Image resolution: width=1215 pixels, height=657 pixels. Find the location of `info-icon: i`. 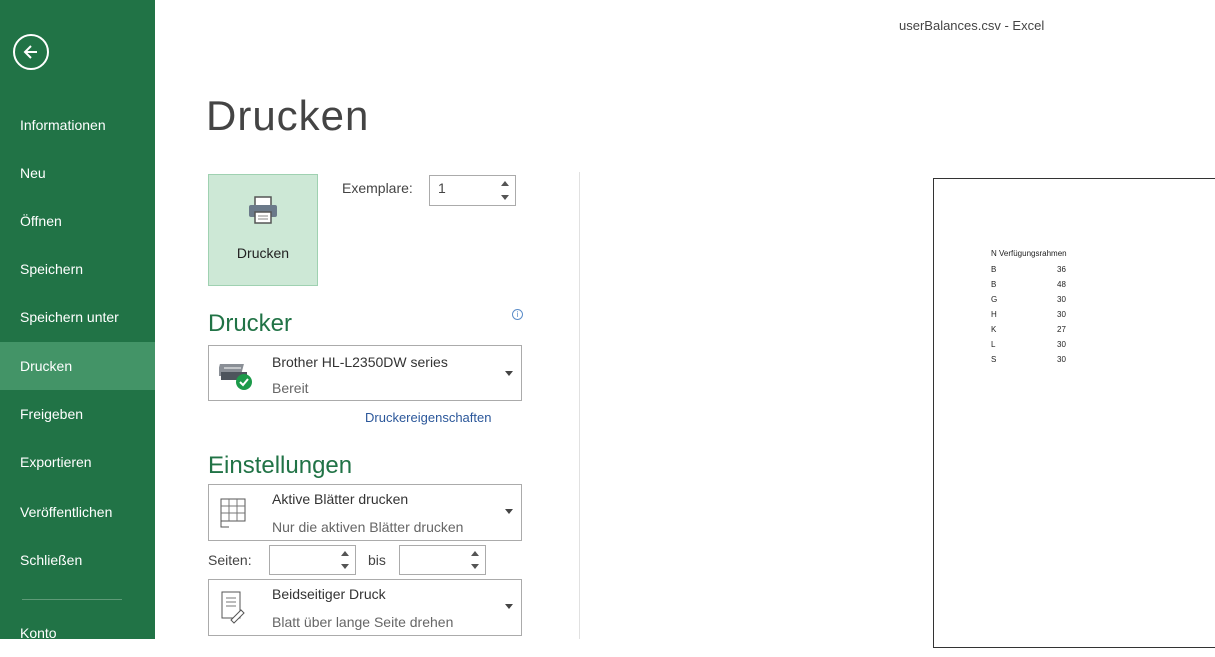

info-icon: i is located at coordinates (517, 314).